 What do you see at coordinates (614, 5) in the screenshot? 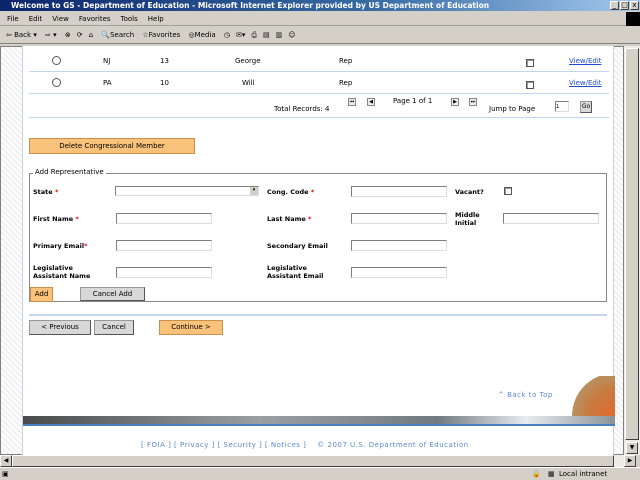
I see `minimize-button: _` at bounding box center [614, 5].